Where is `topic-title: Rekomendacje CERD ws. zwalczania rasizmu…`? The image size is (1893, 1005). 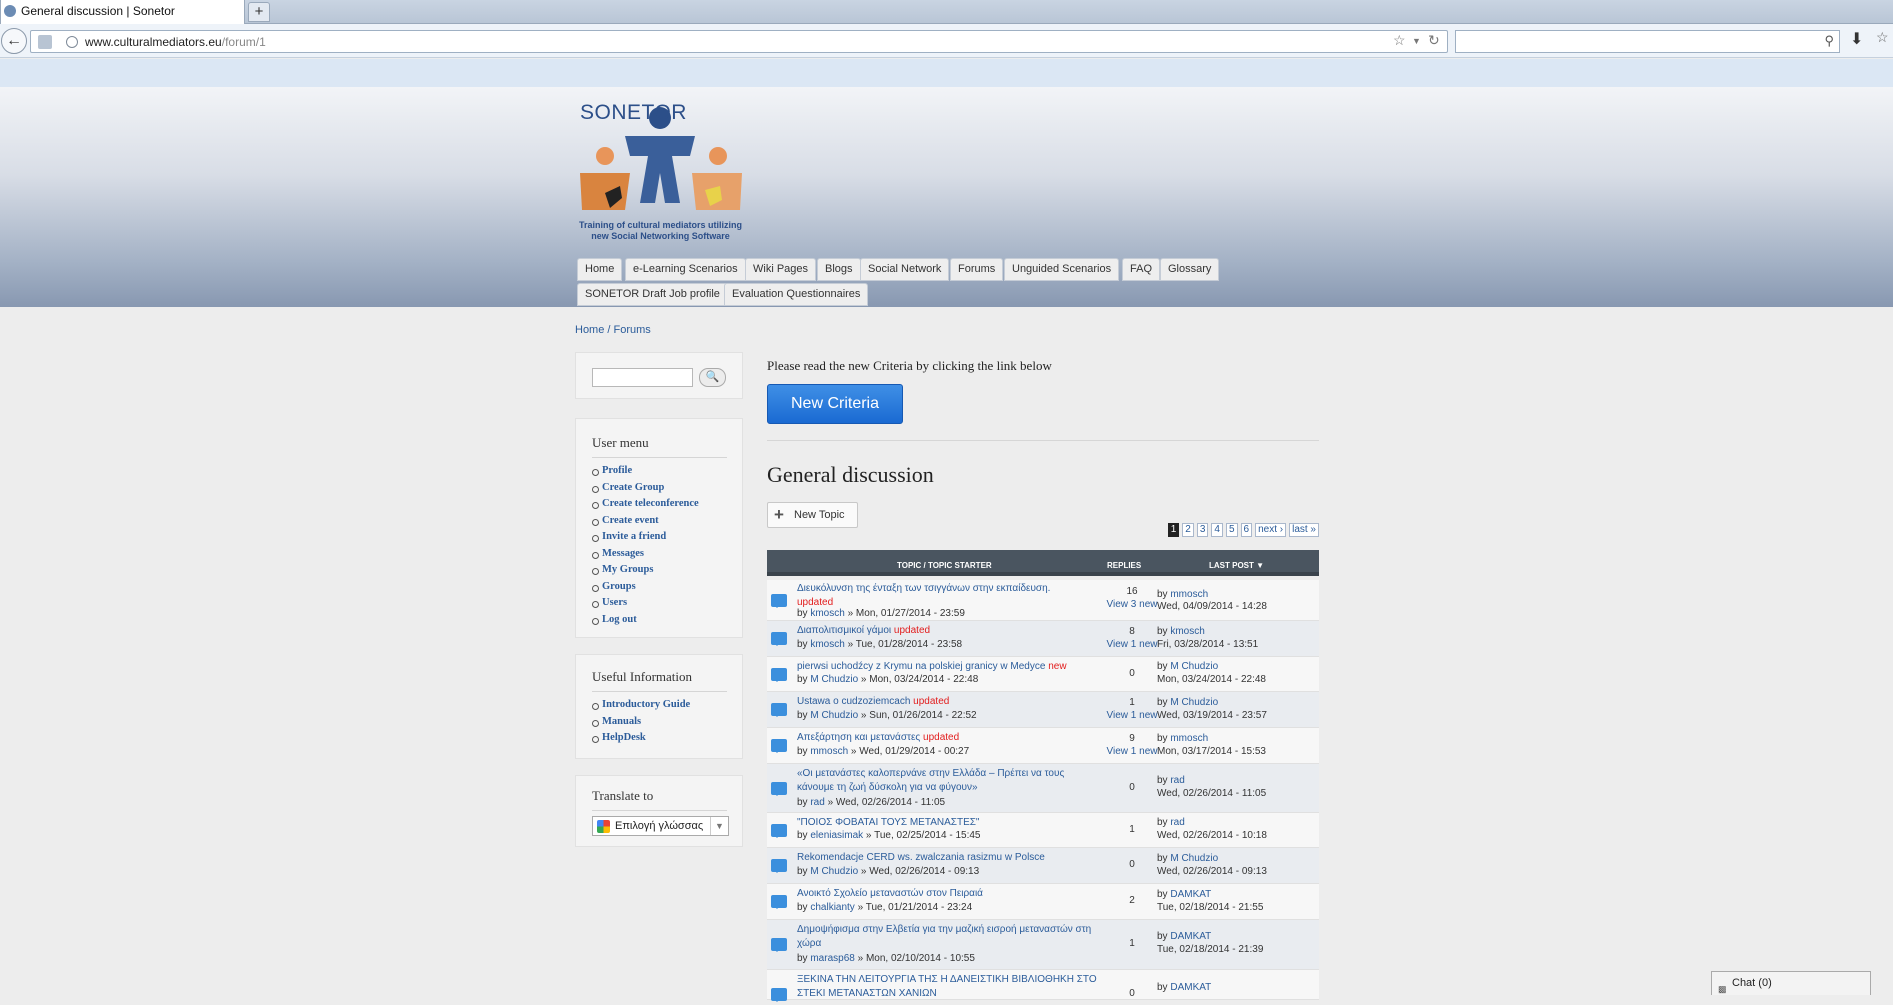 topic-title: Rekomendacje CERD ws. zwalczania rasizmu… is located at coordinates (952, 858).